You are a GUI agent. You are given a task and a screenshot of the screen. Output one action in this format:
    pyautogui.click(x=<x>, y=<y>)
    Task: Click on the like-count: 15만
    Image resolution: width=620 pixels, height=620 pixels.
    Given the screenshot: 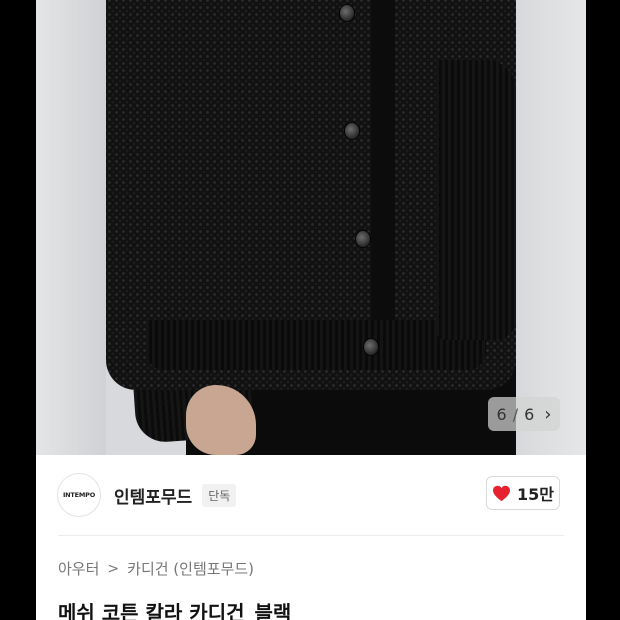 What is the action you would take?
    pyautogui.click(x=535, y=494)
    